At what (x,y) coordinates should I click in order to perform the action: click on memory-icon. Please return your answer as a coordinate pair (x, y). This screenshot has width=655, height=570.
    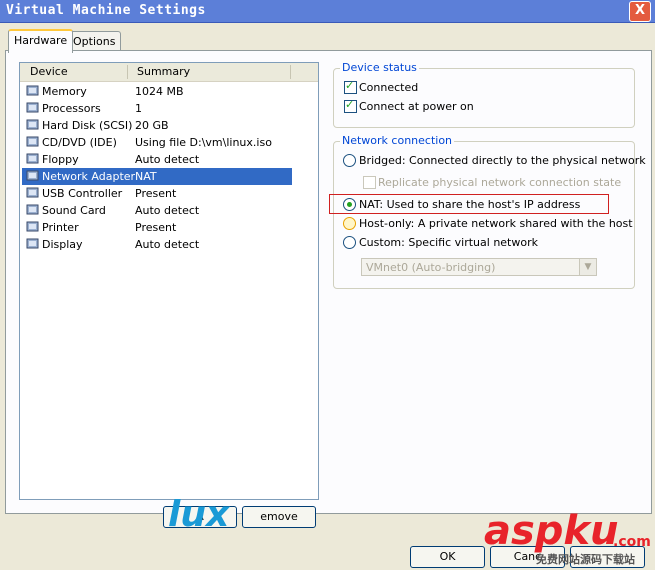
    Looking at the image, I should click on (32, 91).